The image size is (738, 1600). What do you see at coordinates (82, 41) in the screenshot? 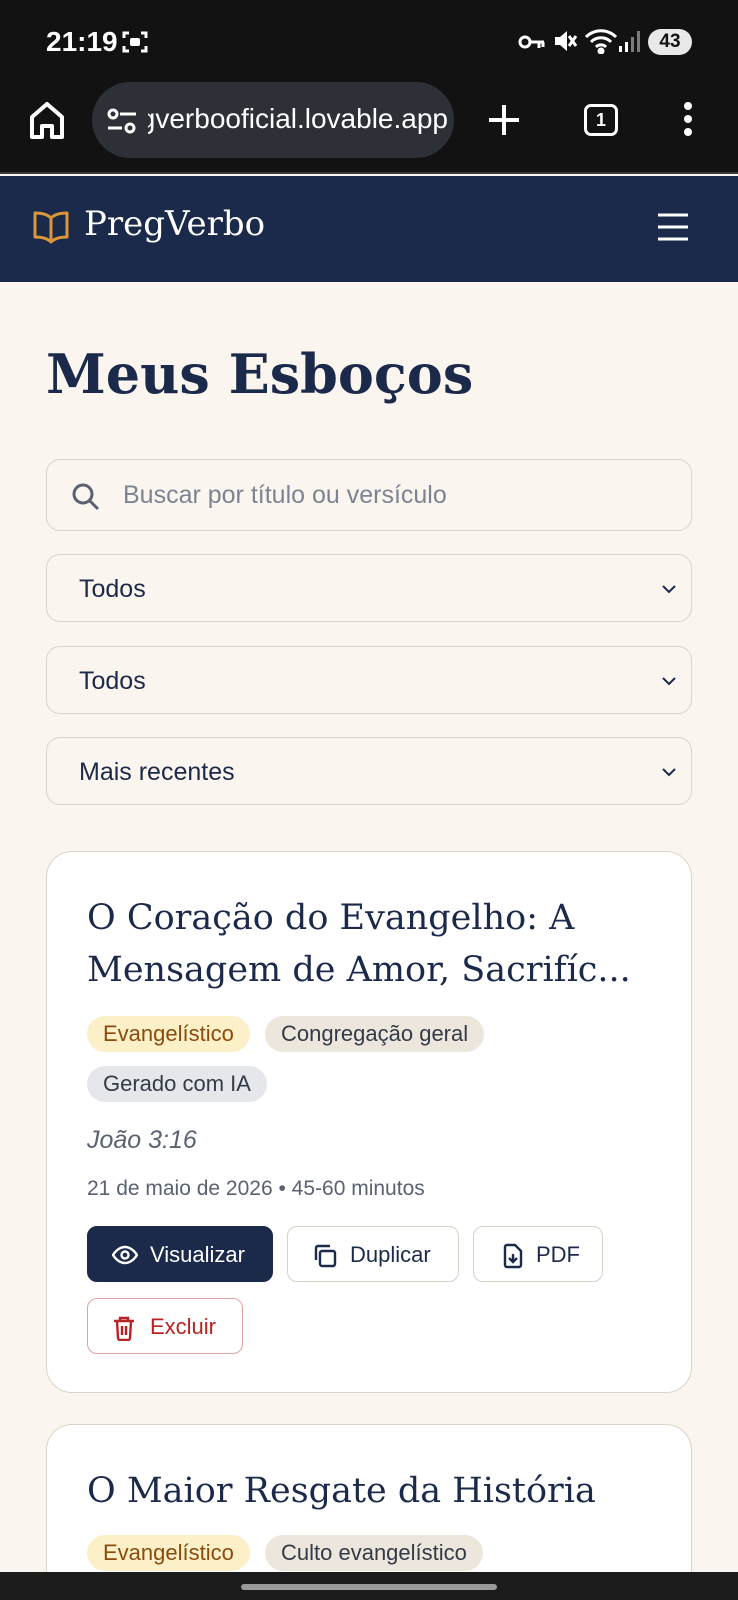
I see `status-time: 21:19` at bounding box center [82, 41].